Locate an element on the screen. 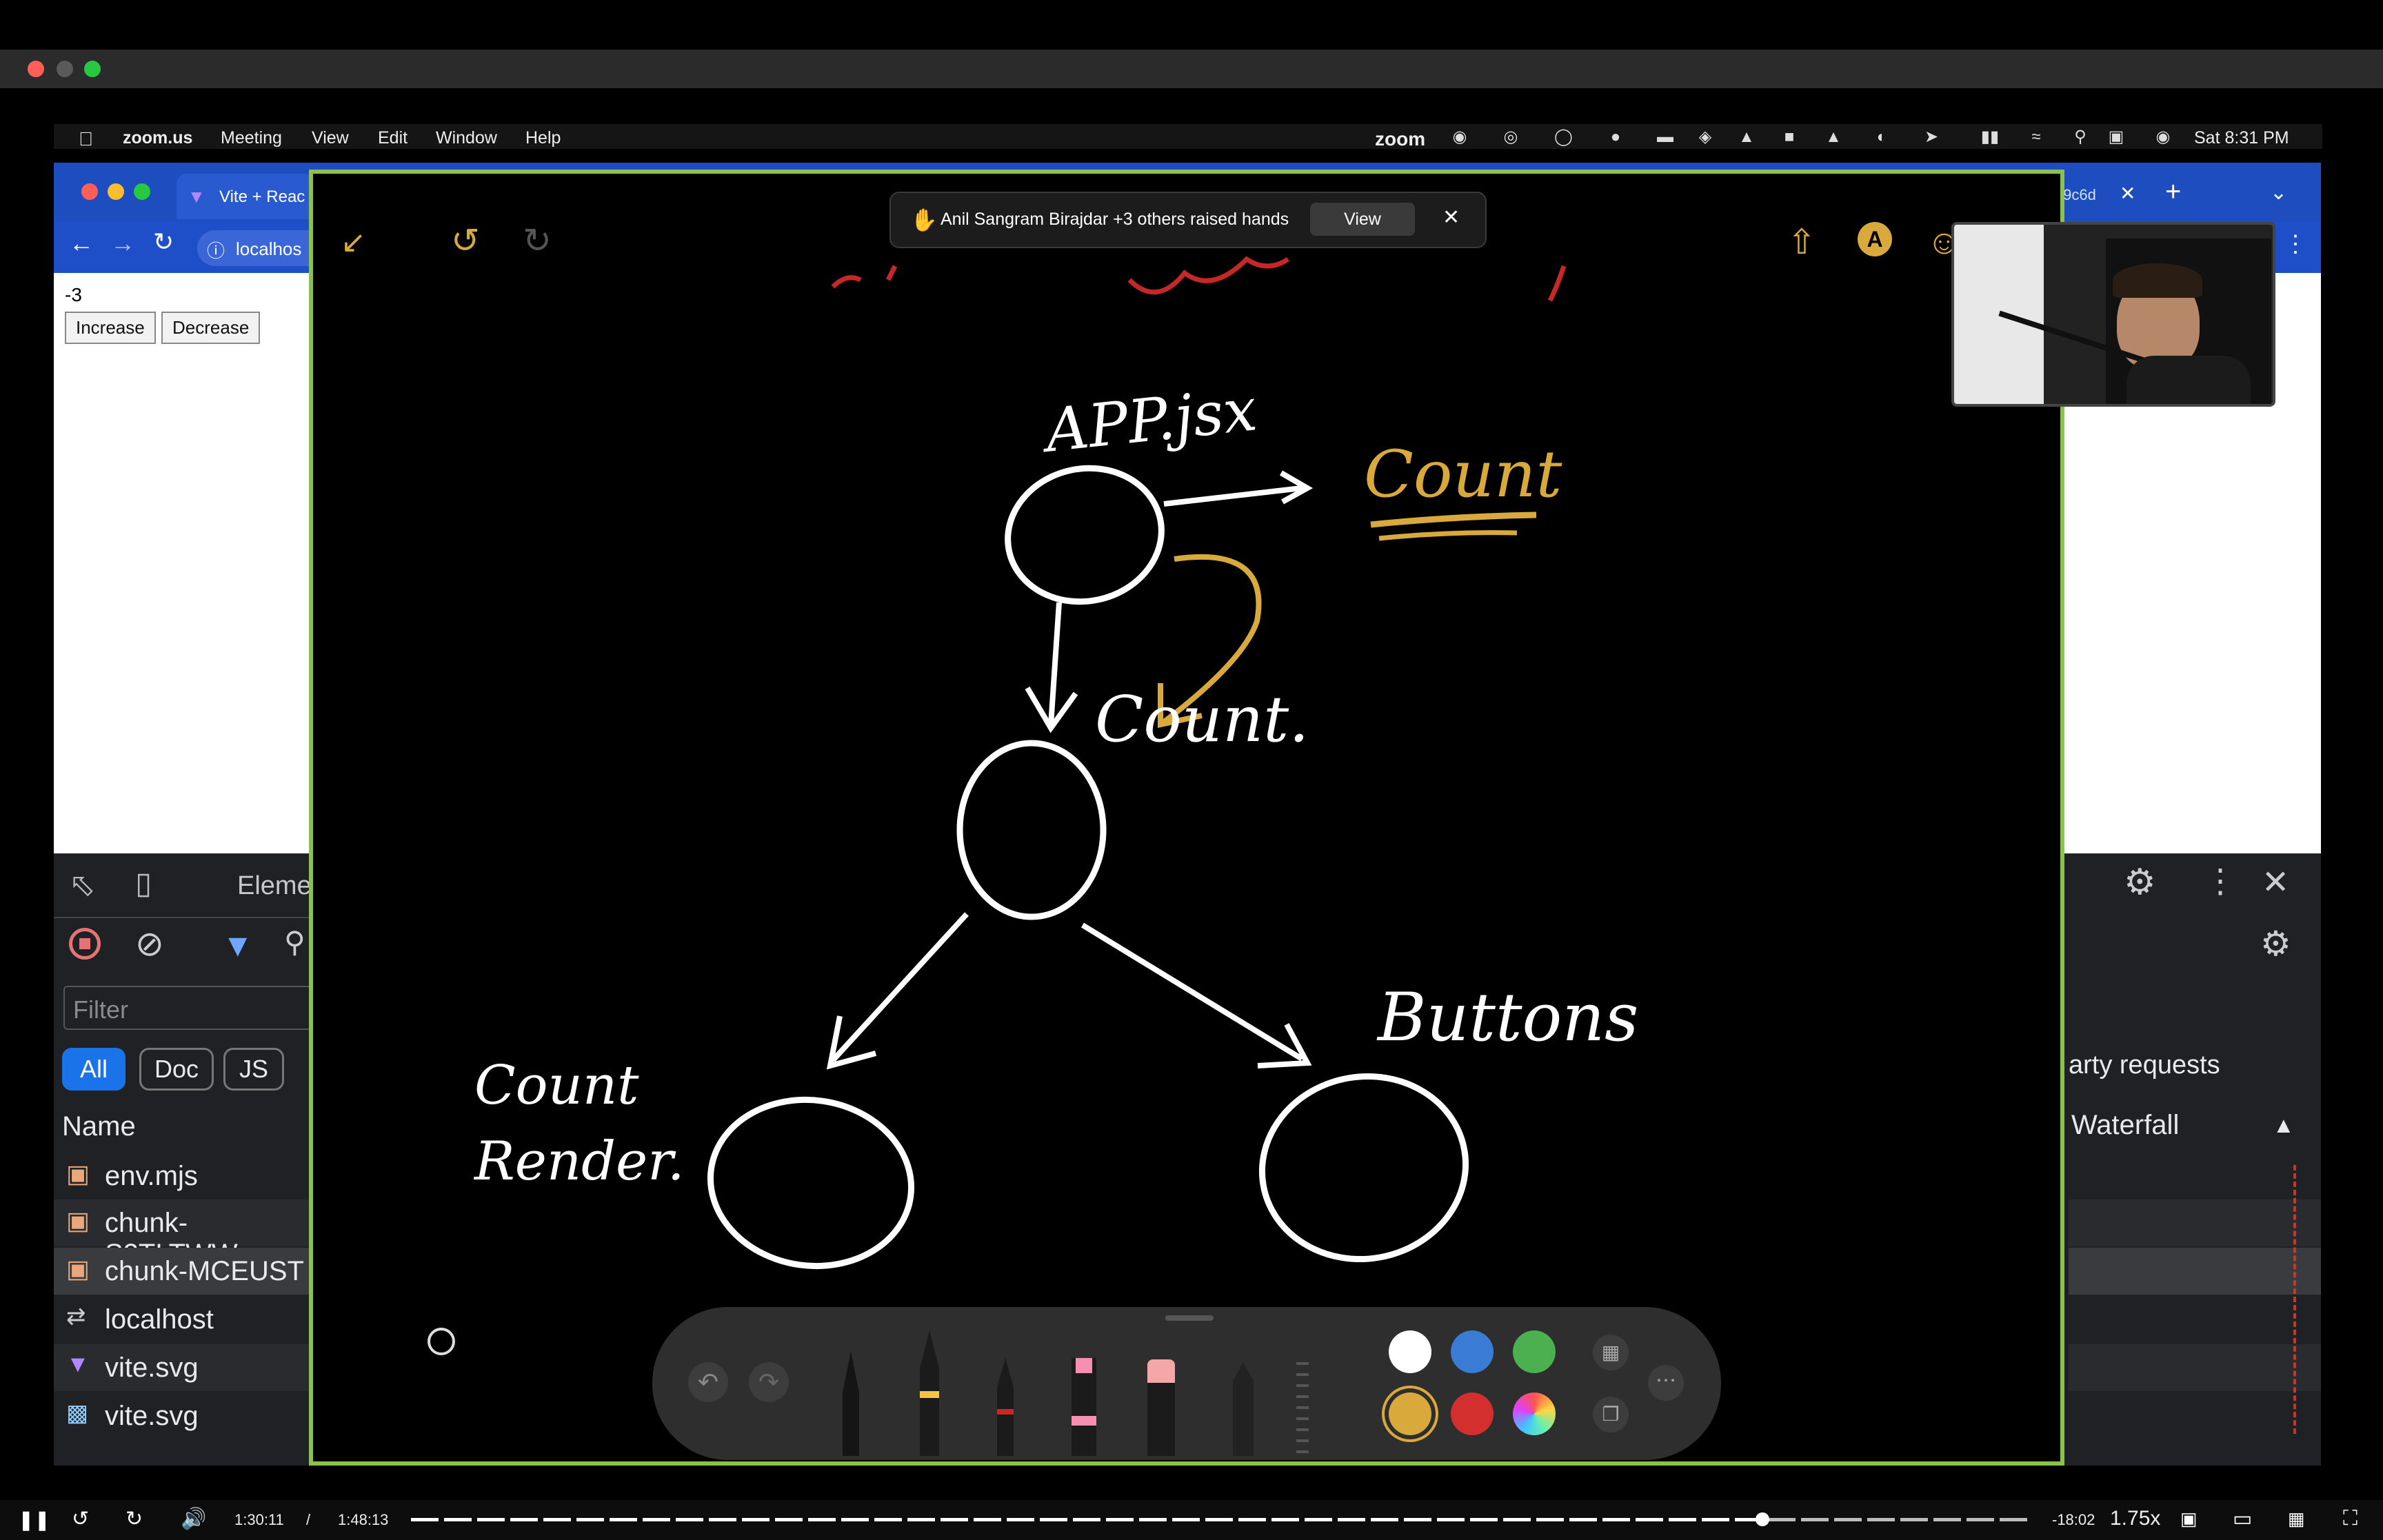  browser-close-button is located at coordinates (89, 192).